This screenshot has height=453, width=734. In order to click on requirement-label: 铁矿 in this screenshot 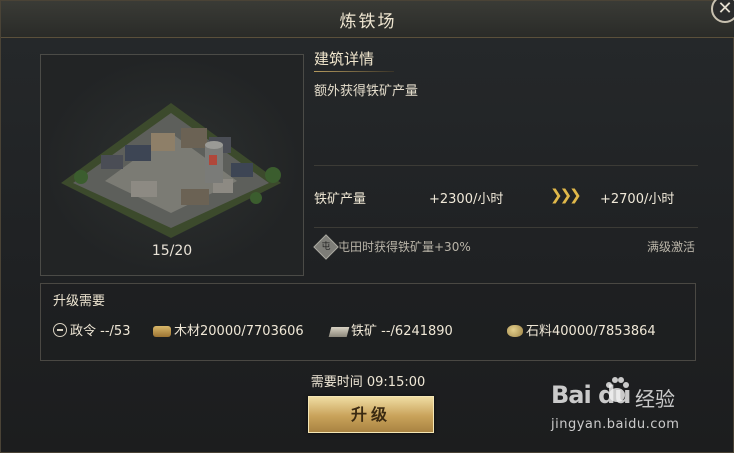, I will do `click(364, 331)`.